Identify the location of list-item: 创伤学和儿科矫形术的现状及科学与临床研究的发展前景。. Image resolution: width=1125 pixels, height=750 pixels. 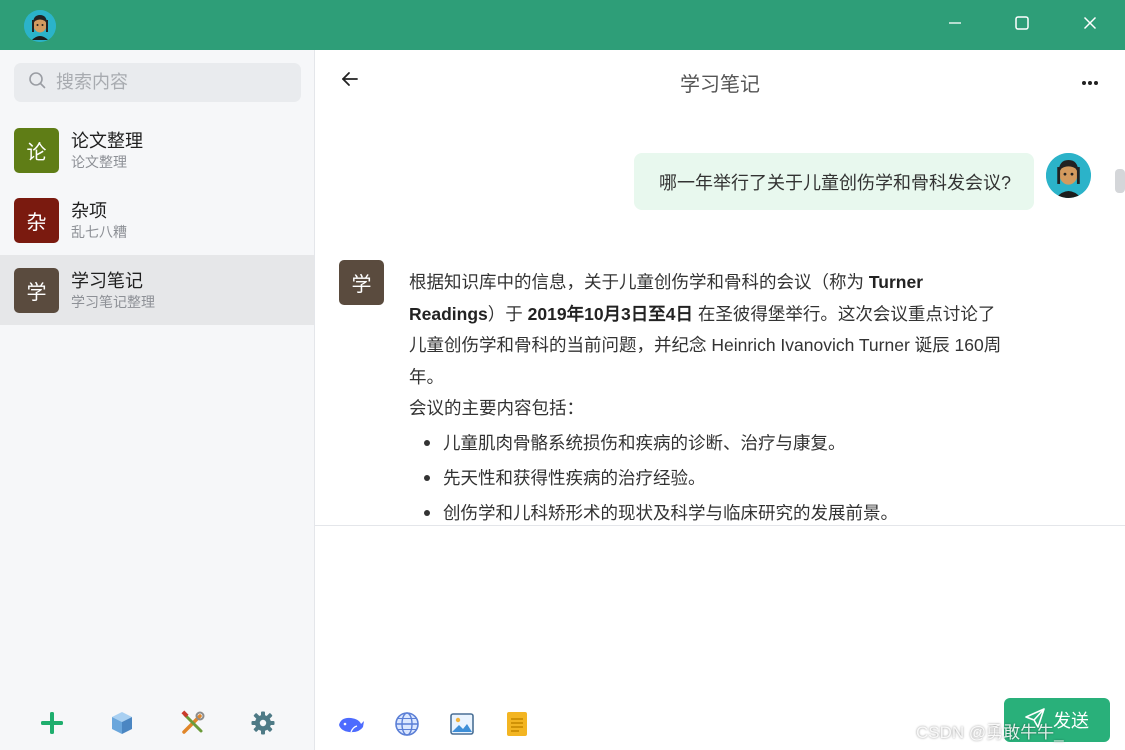
(709, 511).